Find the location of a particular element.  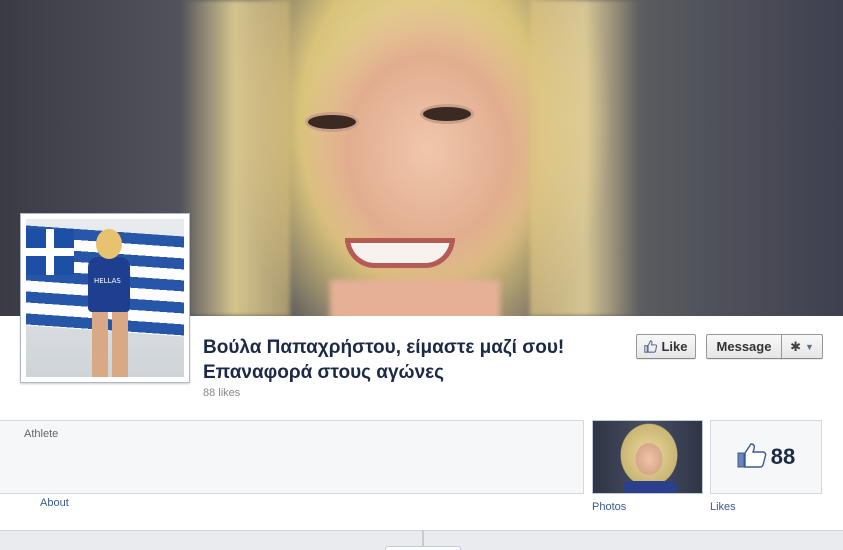

message-button: Message is located at coordinates (744, 346).